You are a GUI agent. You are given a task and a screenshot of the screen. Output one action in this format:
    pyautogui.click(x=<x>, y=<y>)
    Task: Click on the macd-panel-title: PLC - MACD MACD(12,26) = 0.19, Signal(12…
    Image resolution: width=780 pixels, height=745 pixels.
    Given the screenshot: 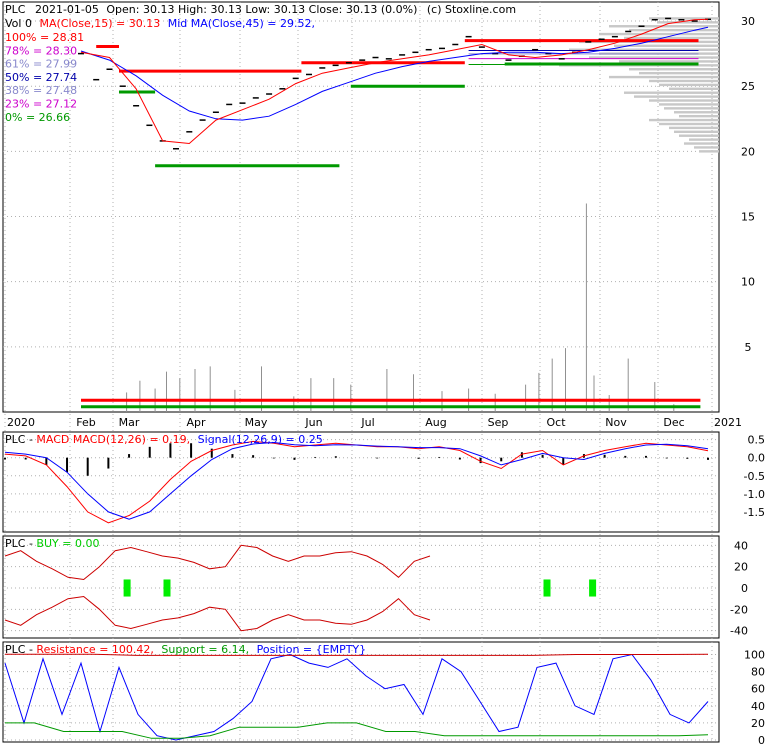 What is the action you would take?
    pyautogui.click(x=164, y=439)
    